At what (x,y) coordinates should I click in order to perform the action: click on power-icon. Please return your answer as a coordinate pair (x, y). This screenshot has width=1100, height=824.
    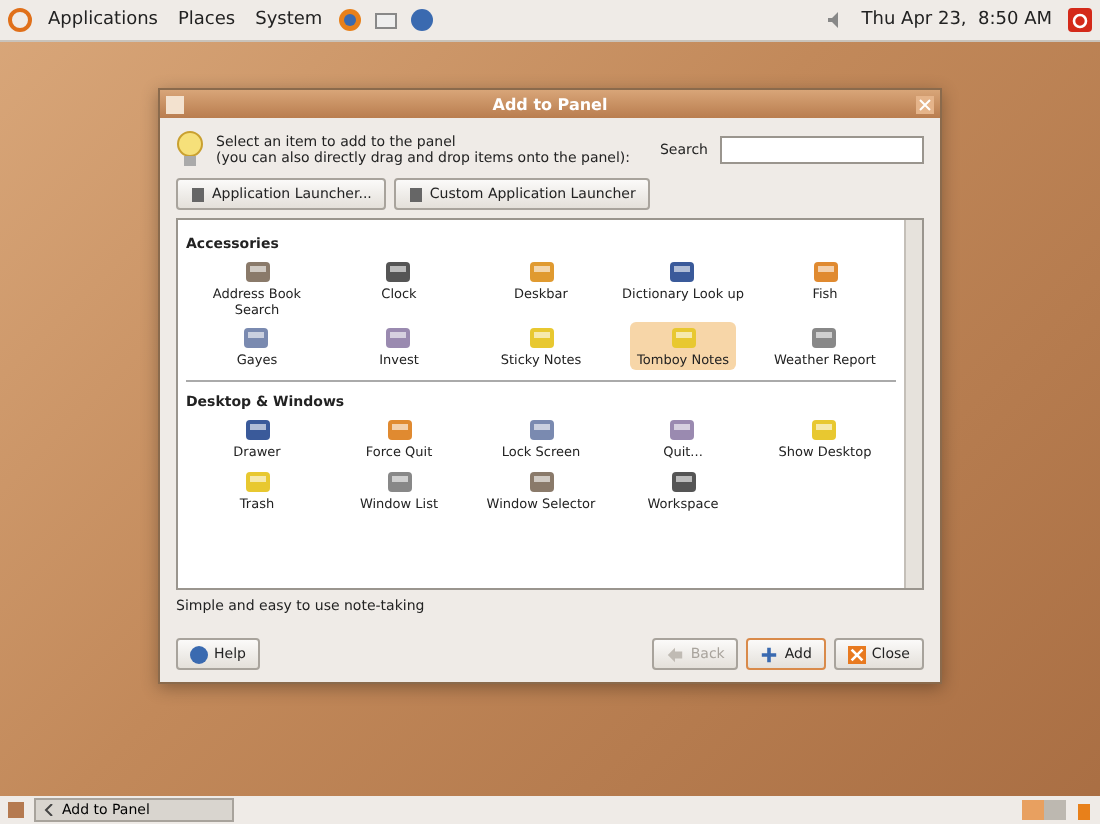
    Looking at the image, I should click on (1080, 20).